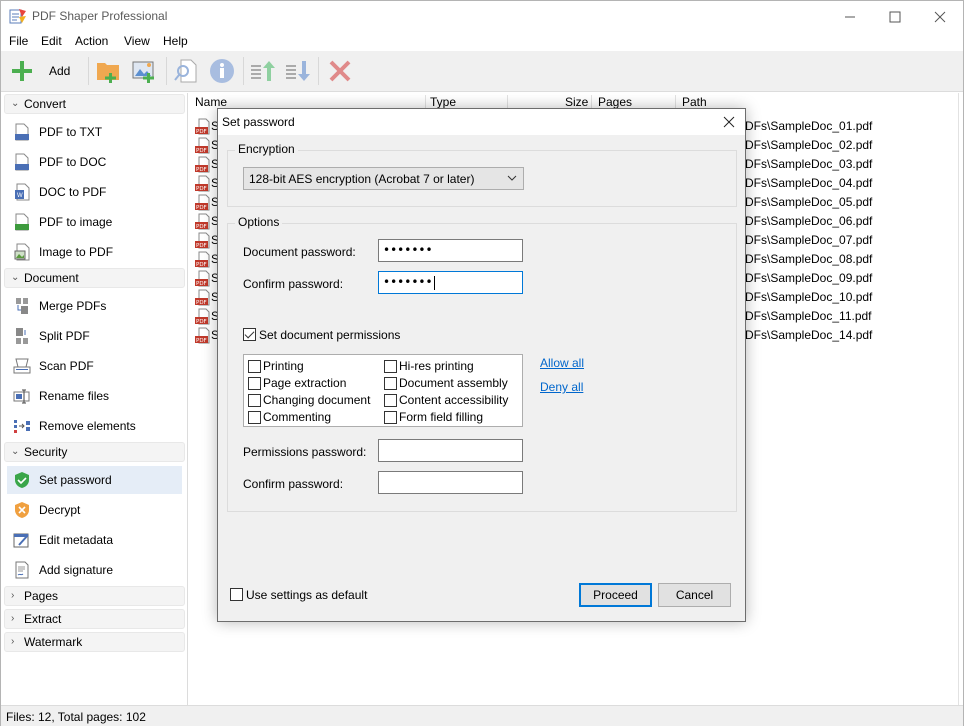 The height and width of the screenshot is (726, 964). What do you see at coordinates (15, 103) in the screenshot?
I see `chevron-down-icon: ⌄` at bounding box center [15, 103].